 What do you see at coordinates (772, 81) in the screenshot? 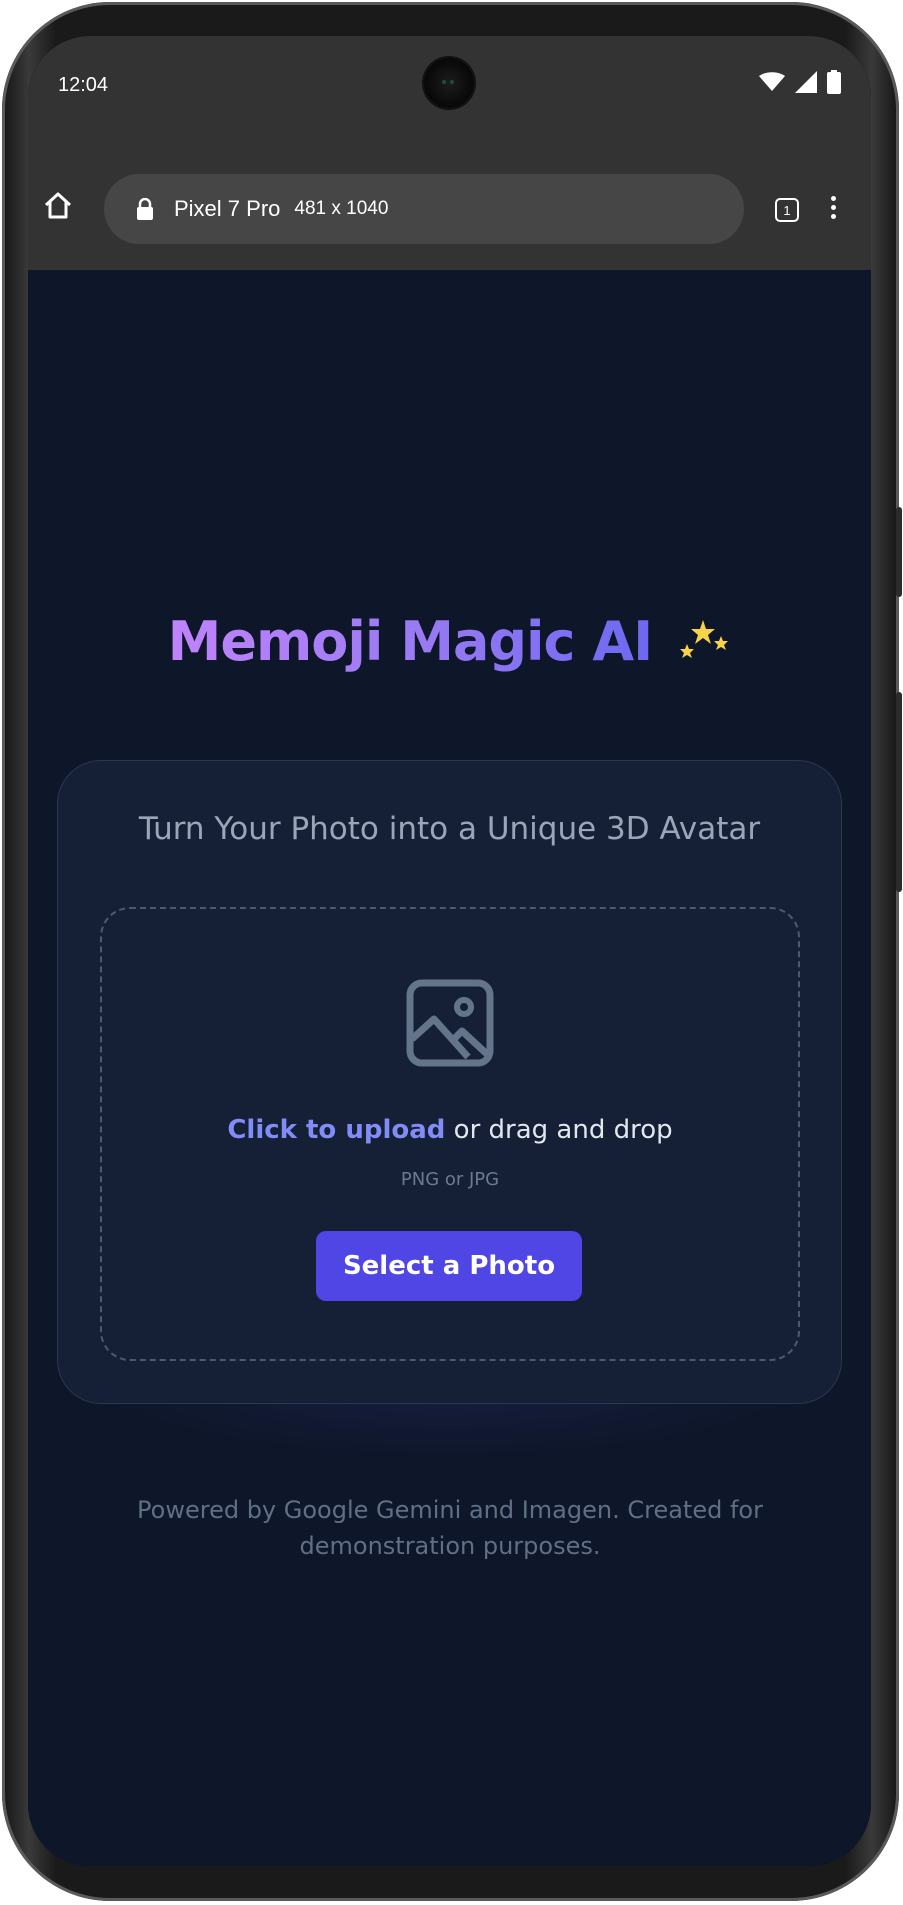
I see `wifi-icon` at bounding box center [772, 81].